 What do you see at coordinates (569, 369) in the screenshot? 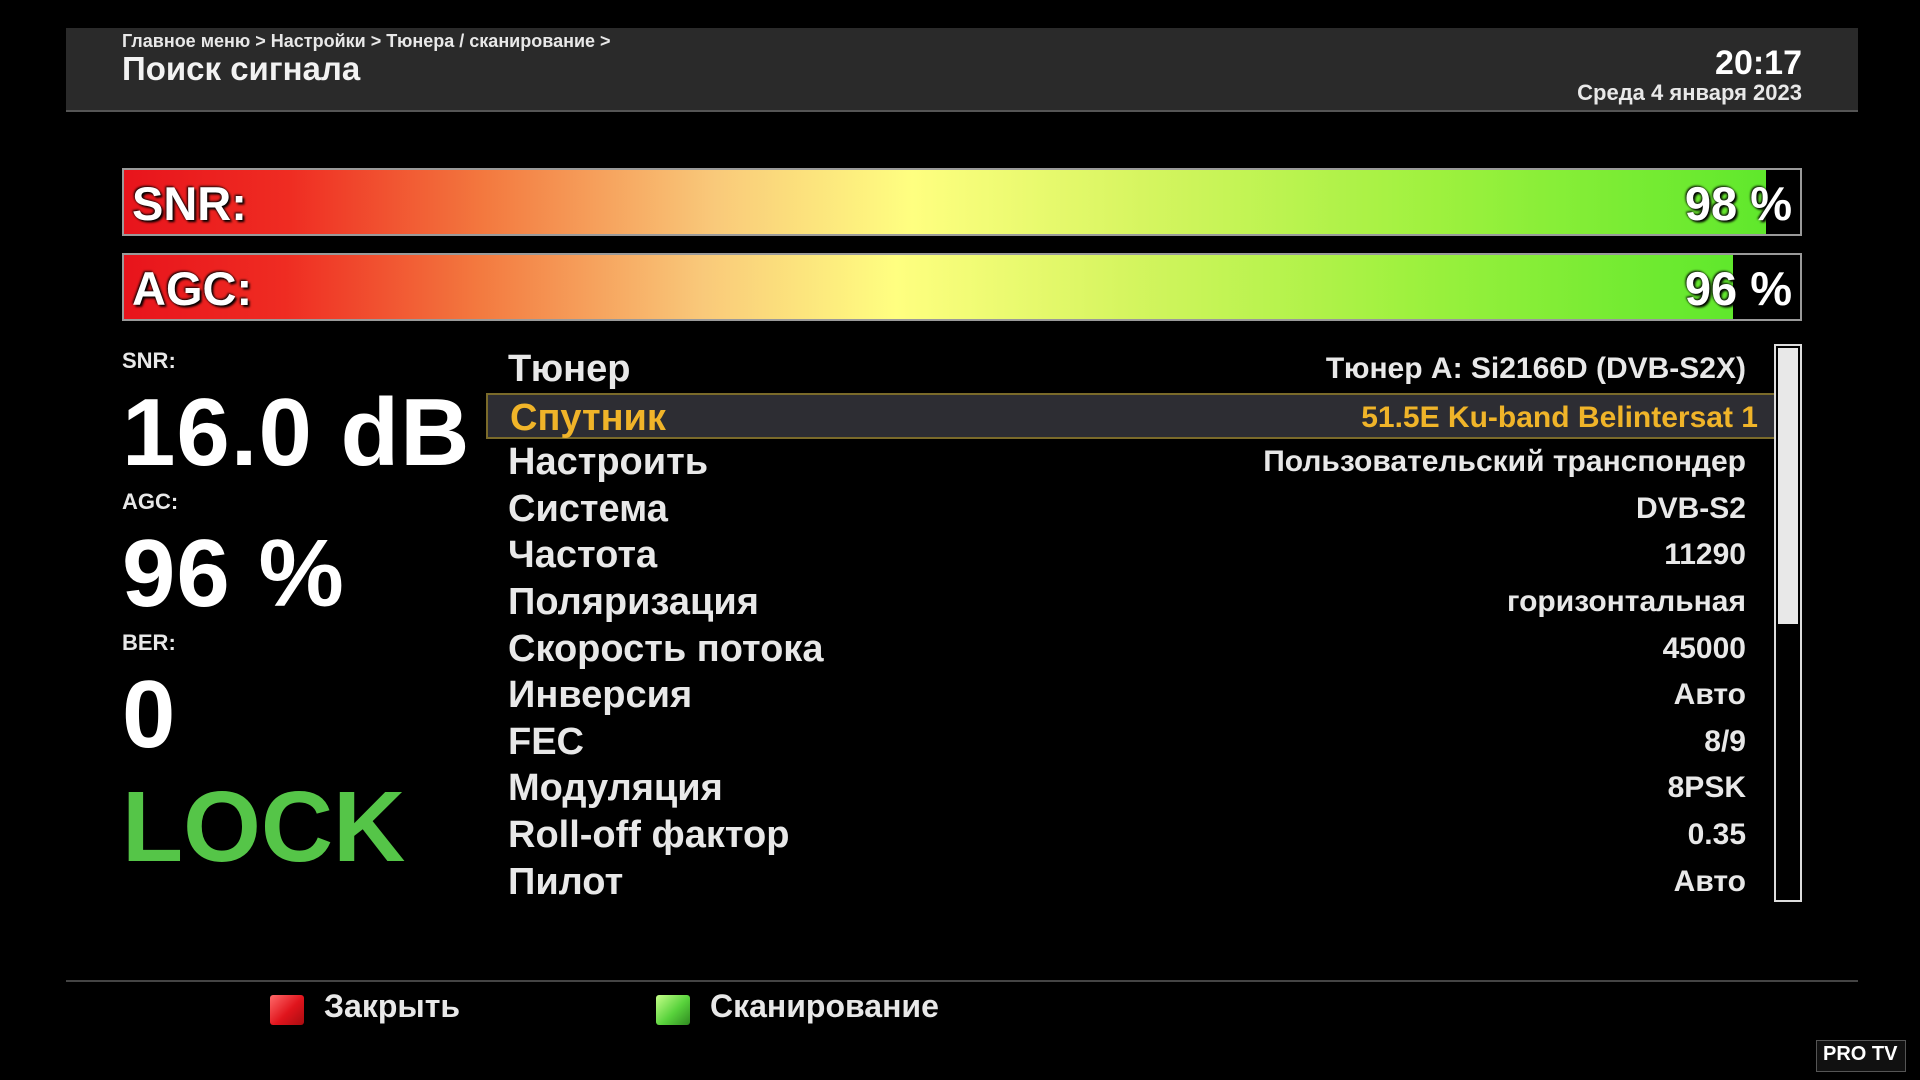
I see `setting-label: Тюнер` at bounding box center [569, 369].